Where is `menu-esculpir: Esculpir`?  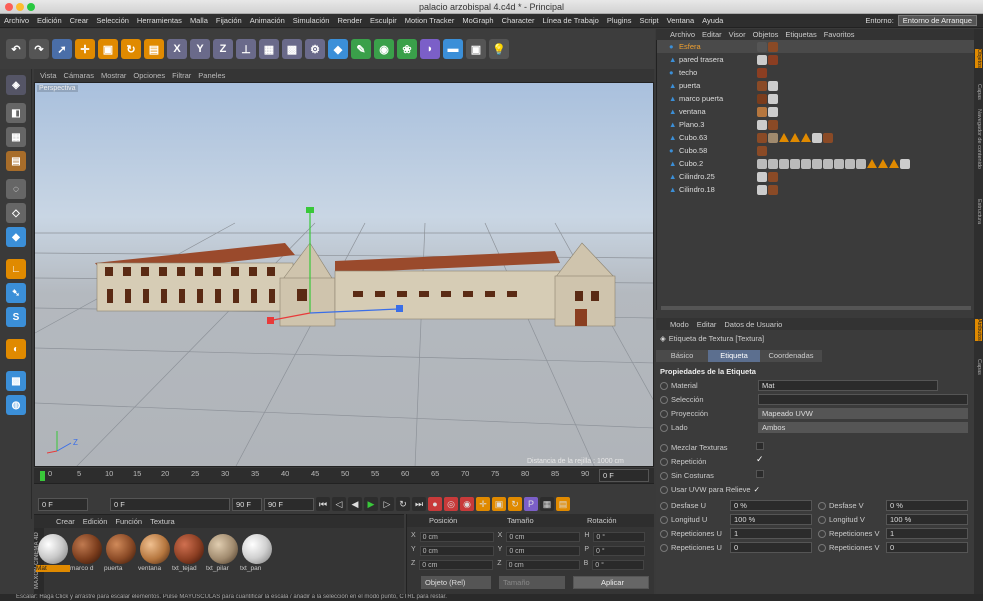 menu-esculpir: Esculpir is located at coordinates (383, 20).